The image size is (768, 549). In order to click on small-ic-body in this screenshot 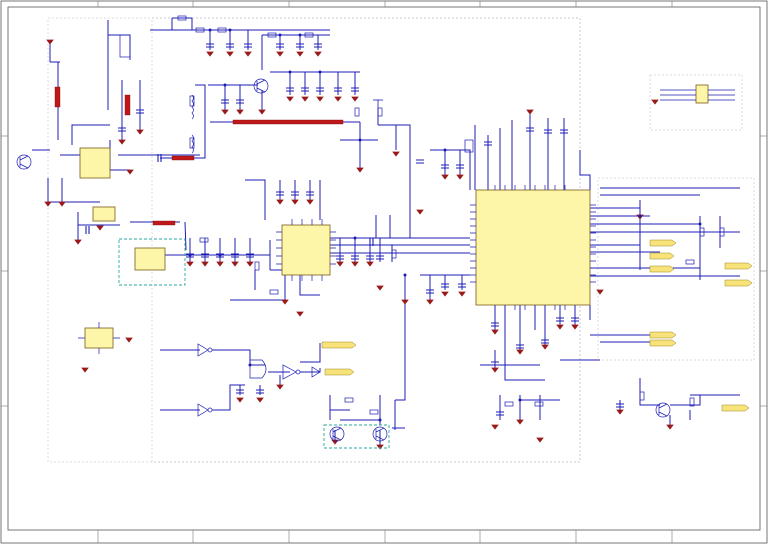, I will do `click(104, 214)`.